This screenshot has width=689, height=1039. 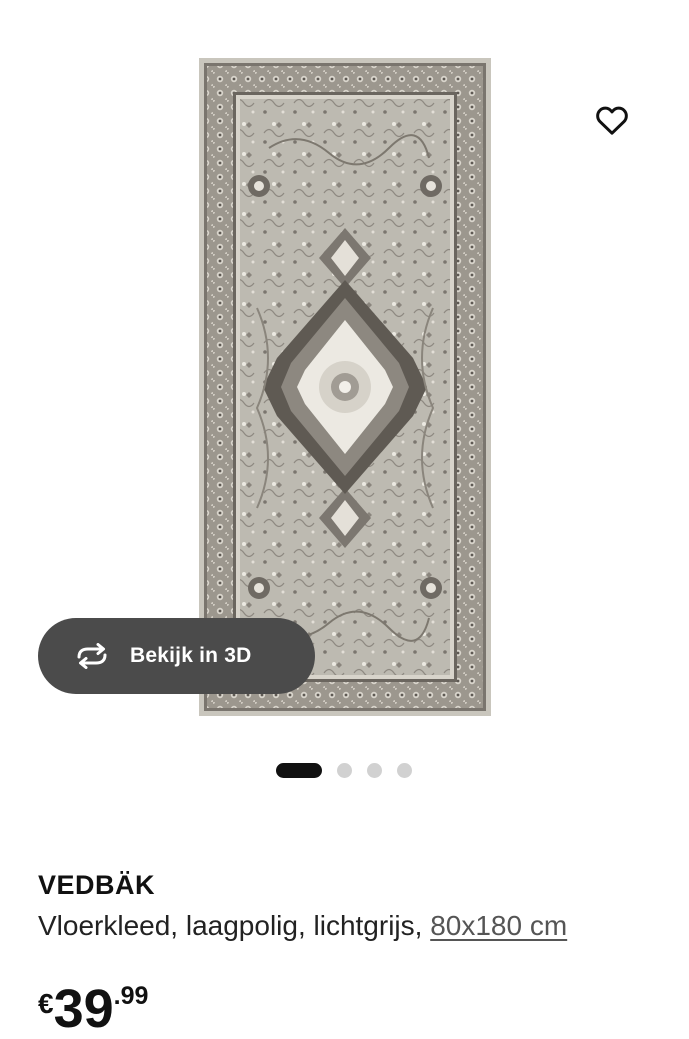 I want to click on view-3d-label: Bekijk in 3D, so click(x=191, y=655).